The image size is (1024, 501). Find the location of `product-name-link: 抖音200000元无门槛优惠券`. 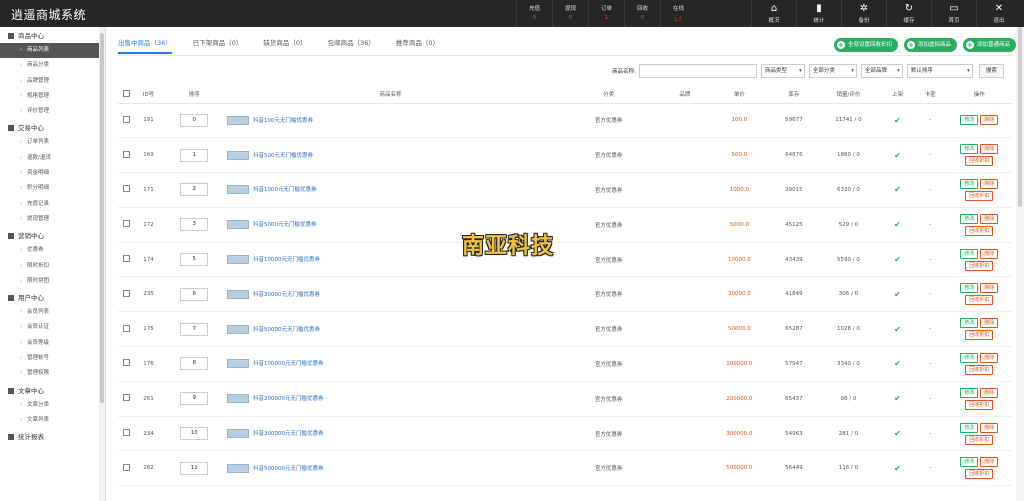

product-name-link: 抖音200000元无门槛优惠券 is located at coordinates (288, 399).